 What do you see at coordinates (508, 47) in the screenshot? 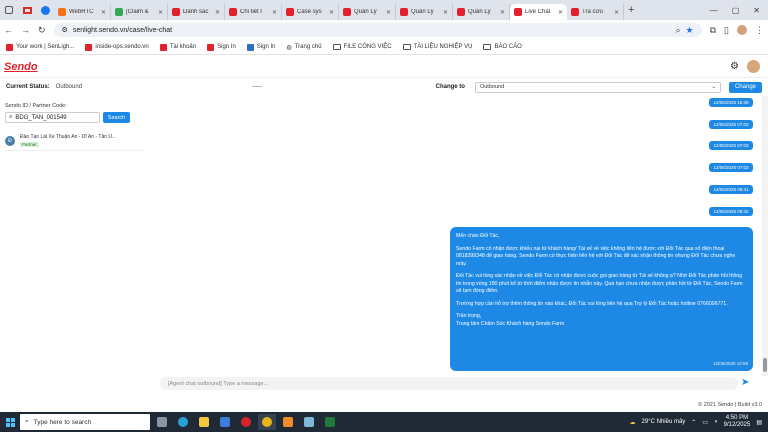
I see `bookmark-label: BÁO CÁO` at bounding box center [508, 47].